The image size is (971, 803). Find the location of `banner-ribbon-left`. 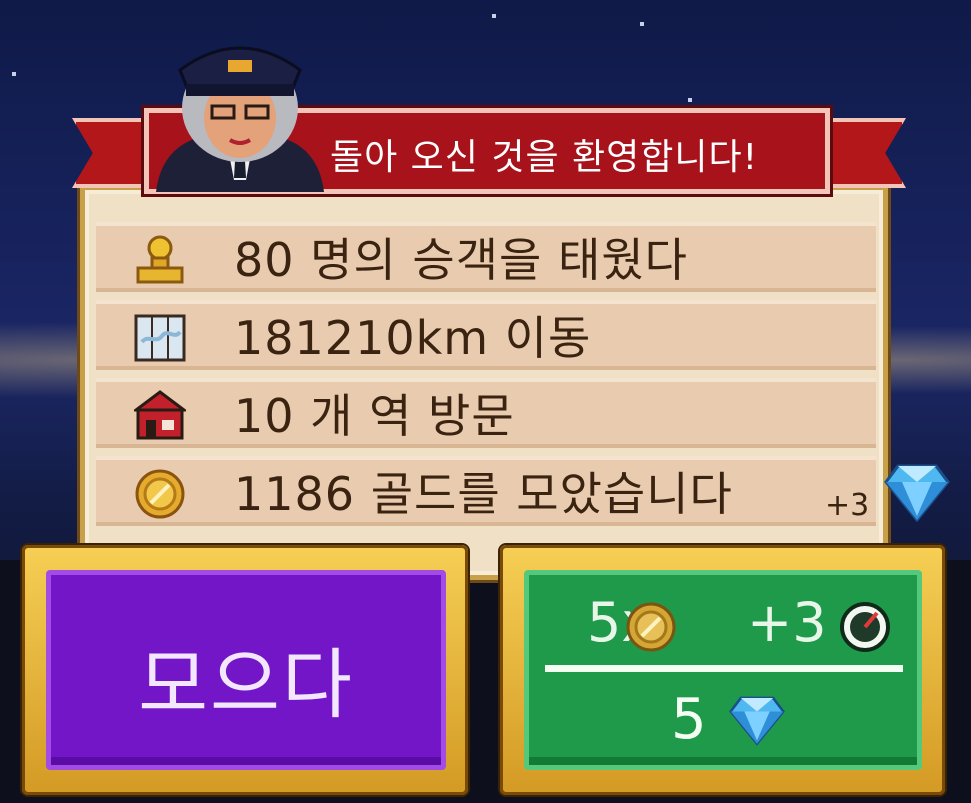

banner-ribbon-left is located at coordinates (112, 153).